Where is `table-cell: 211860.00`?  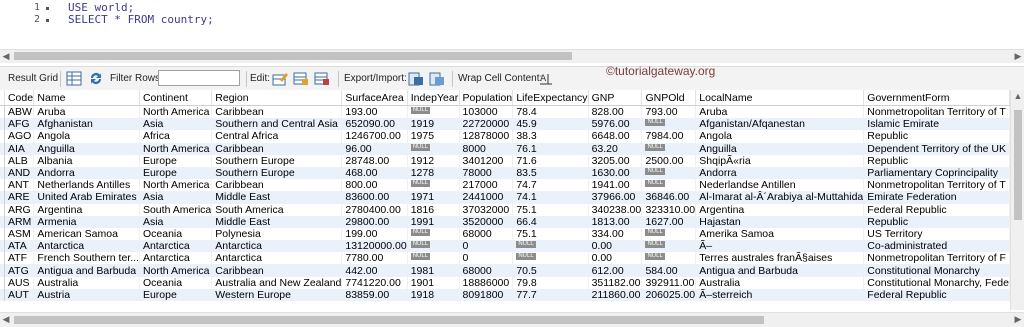
table-cell: 211860.00 is located at coordinates (615, 294).